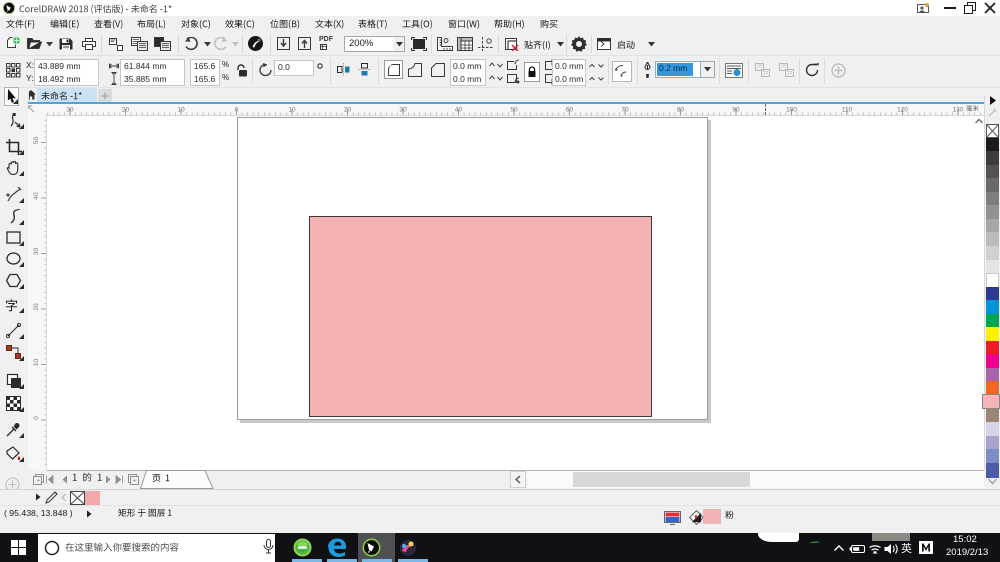  What do you see at coordinates (902, 110) in the screenshot?
I see `svg-text: 120` at bounding box center [902, 110].